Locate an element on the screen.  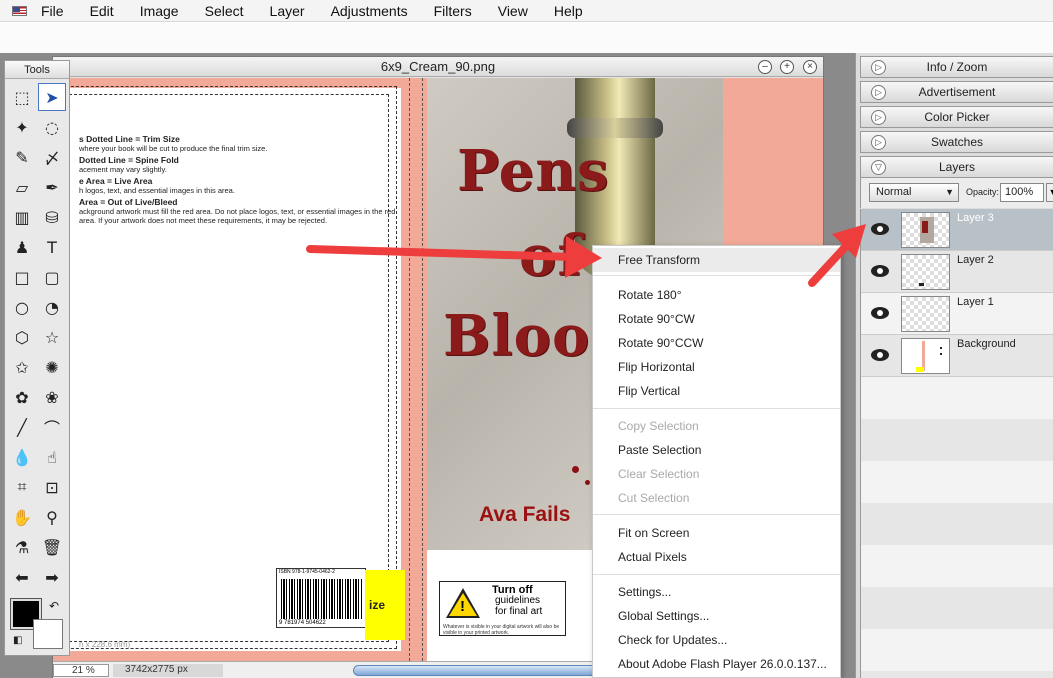
us-flag-icon is located at coordinates (19, 10).